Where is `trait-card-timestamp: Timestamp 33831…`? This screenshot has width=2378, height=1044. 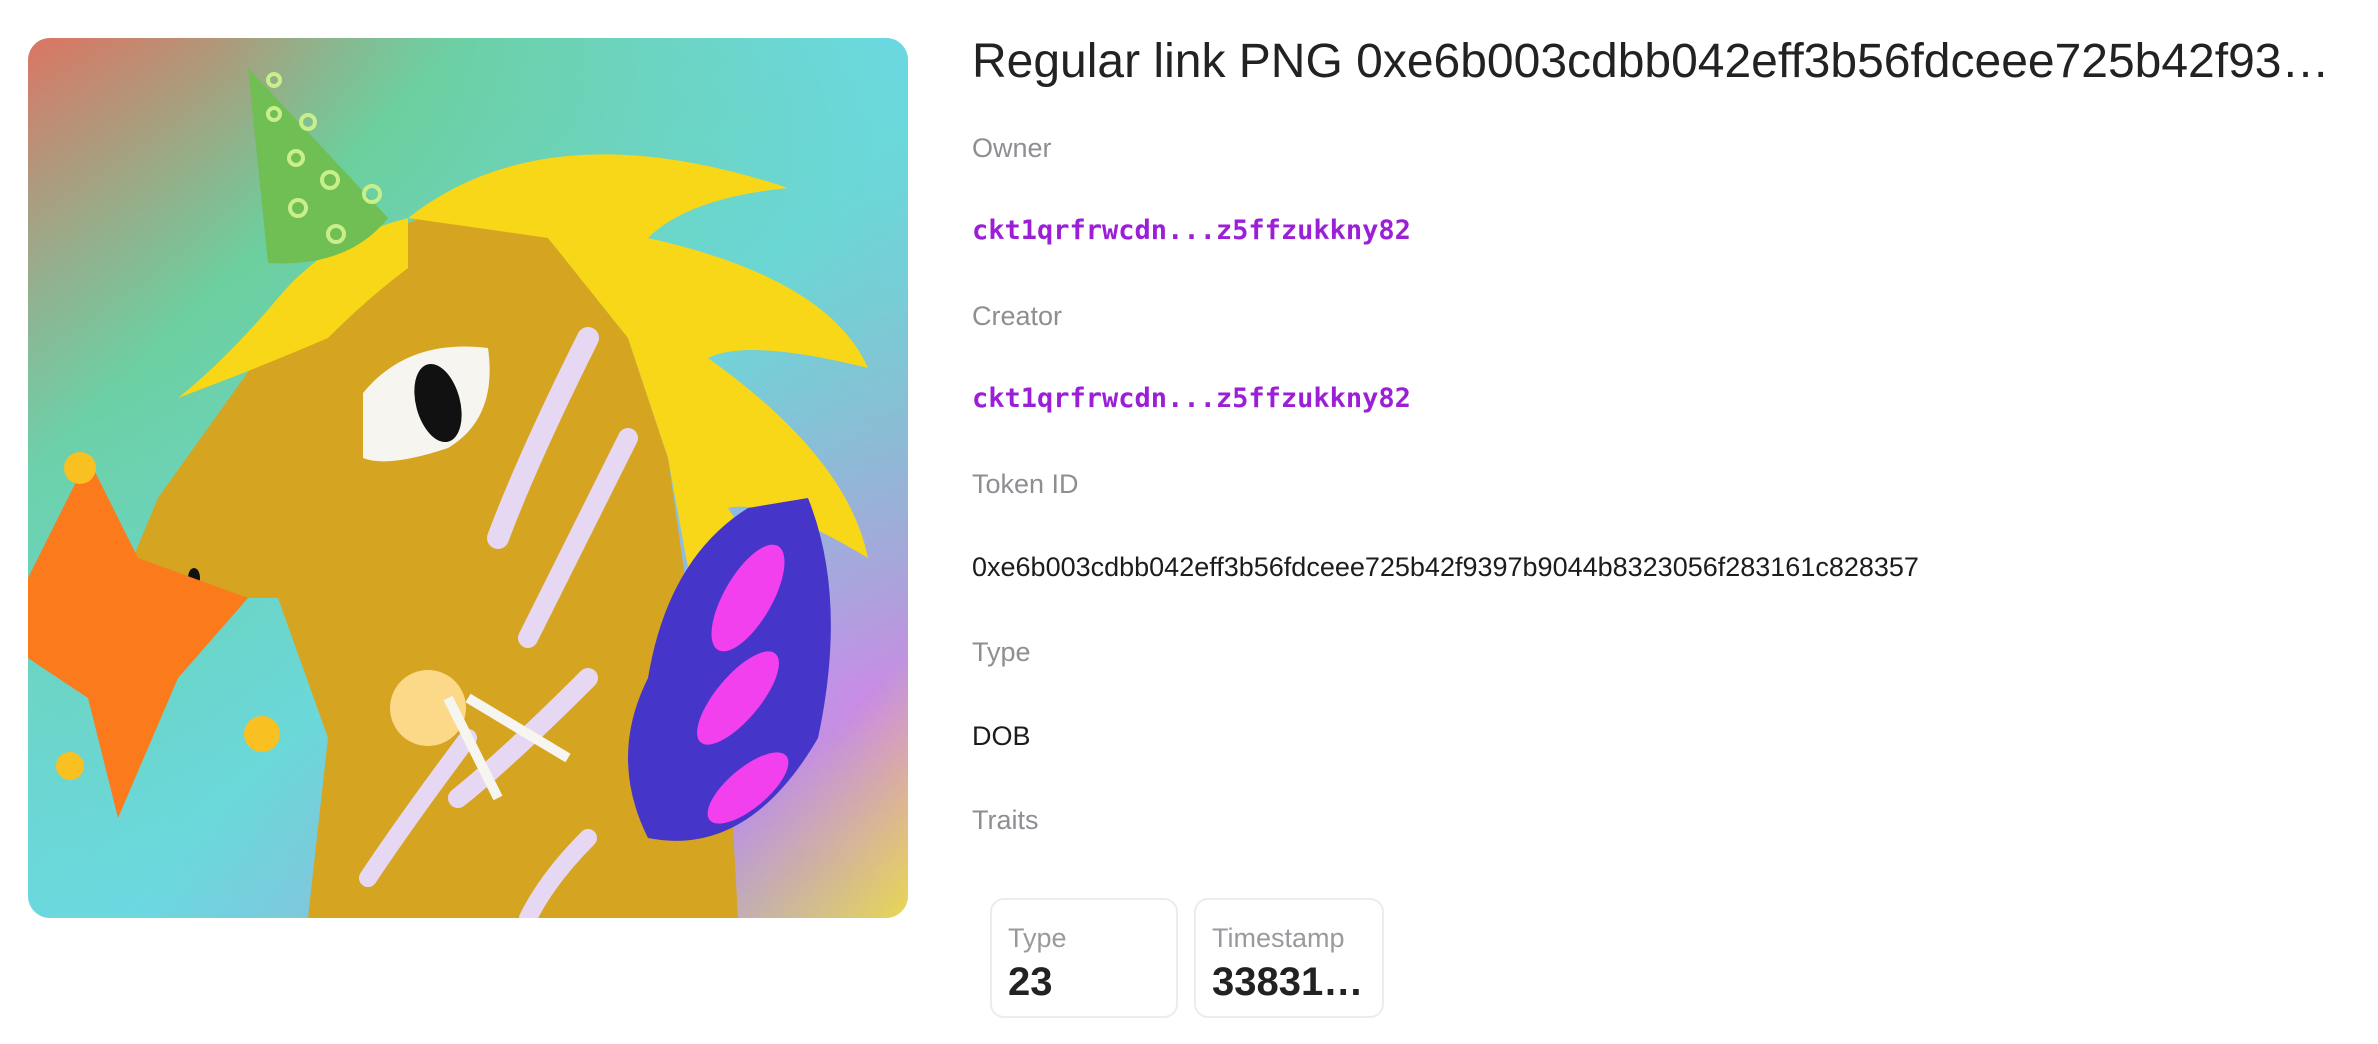 trait-card-timestamp: Timestamp 33831… is located at coordinates (1289, 958).